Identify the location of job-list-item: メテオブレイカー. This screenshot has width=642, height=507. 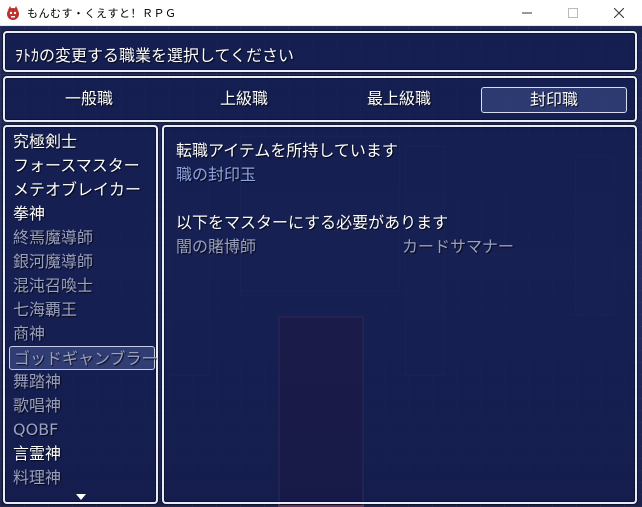
(77, 190).